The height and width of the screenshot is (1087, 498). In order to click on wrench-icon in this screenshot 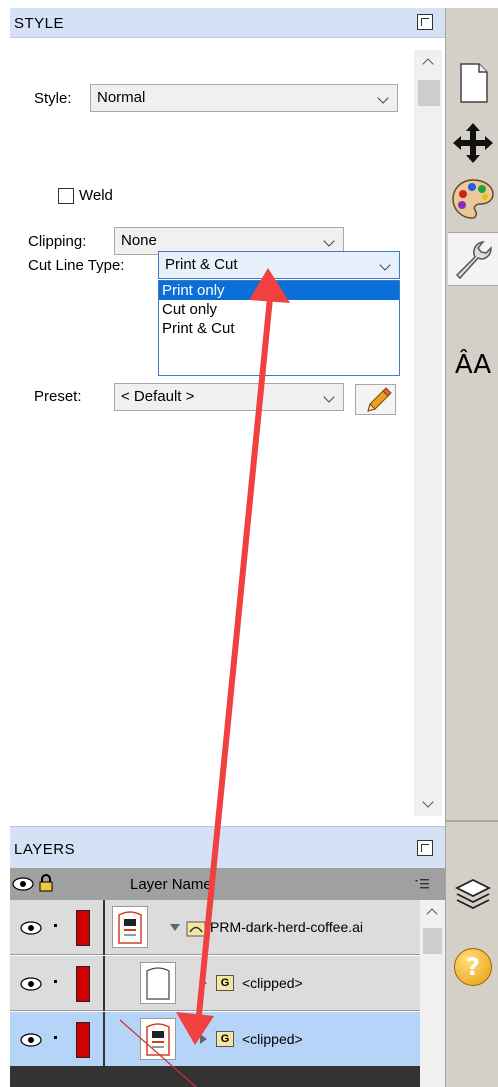, I will do `click(473, 260)`.